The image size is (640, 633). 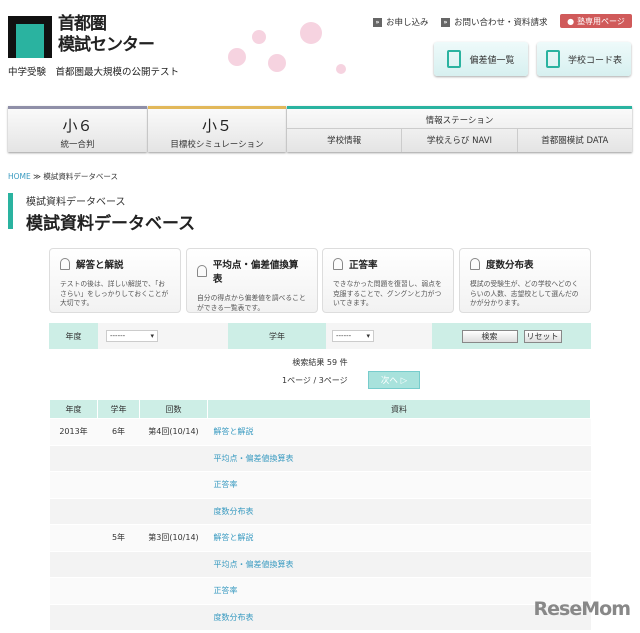 What do you see at coordinates (118, 336) in the screenshot?
I see `year-value: ------` at bounding box center [118, 336].